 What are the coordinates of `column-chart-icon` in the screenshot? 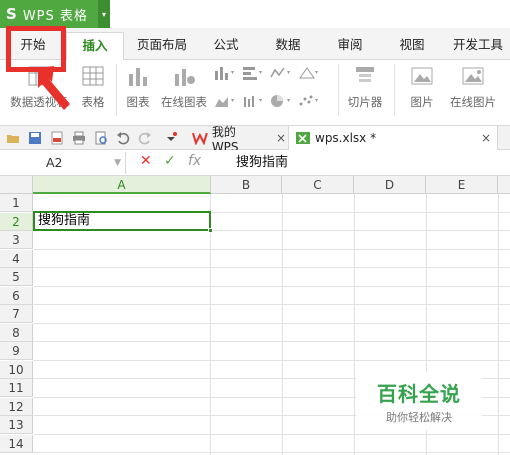 It's located at (225, 73).